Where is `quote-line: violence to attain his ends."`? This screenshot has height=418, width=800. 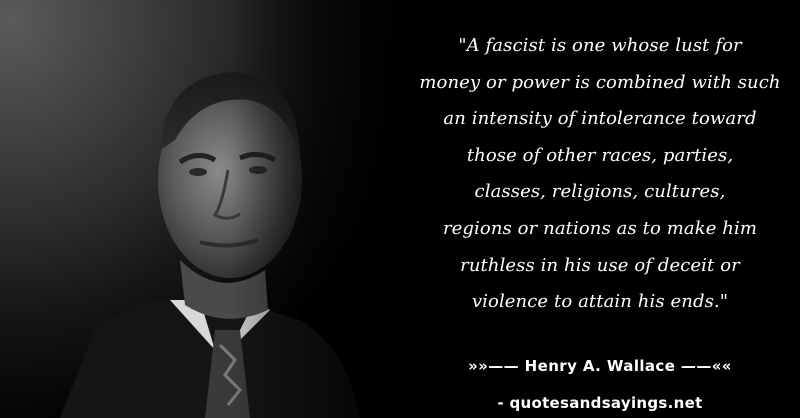 quote-line: violence to attain his ends." is located at coordinates (600, 302).